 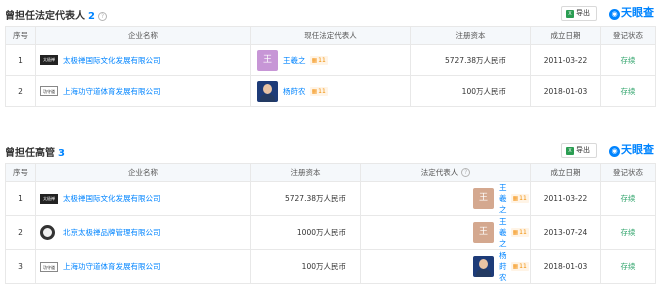 I want to click on col-header-current-rep: 现任法定代表人, so click(x=330, y=35).